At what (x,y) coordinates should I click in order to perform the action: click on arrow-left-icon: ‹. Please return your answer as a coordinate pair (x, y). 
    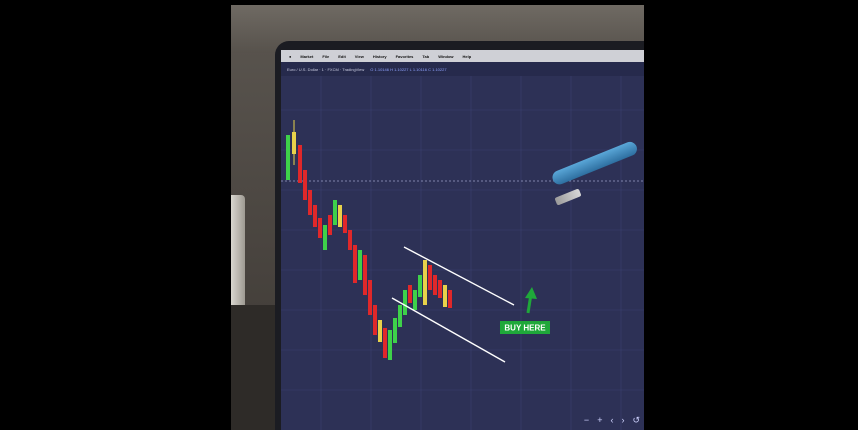
    Looking at the image, I should click on (611, 420).